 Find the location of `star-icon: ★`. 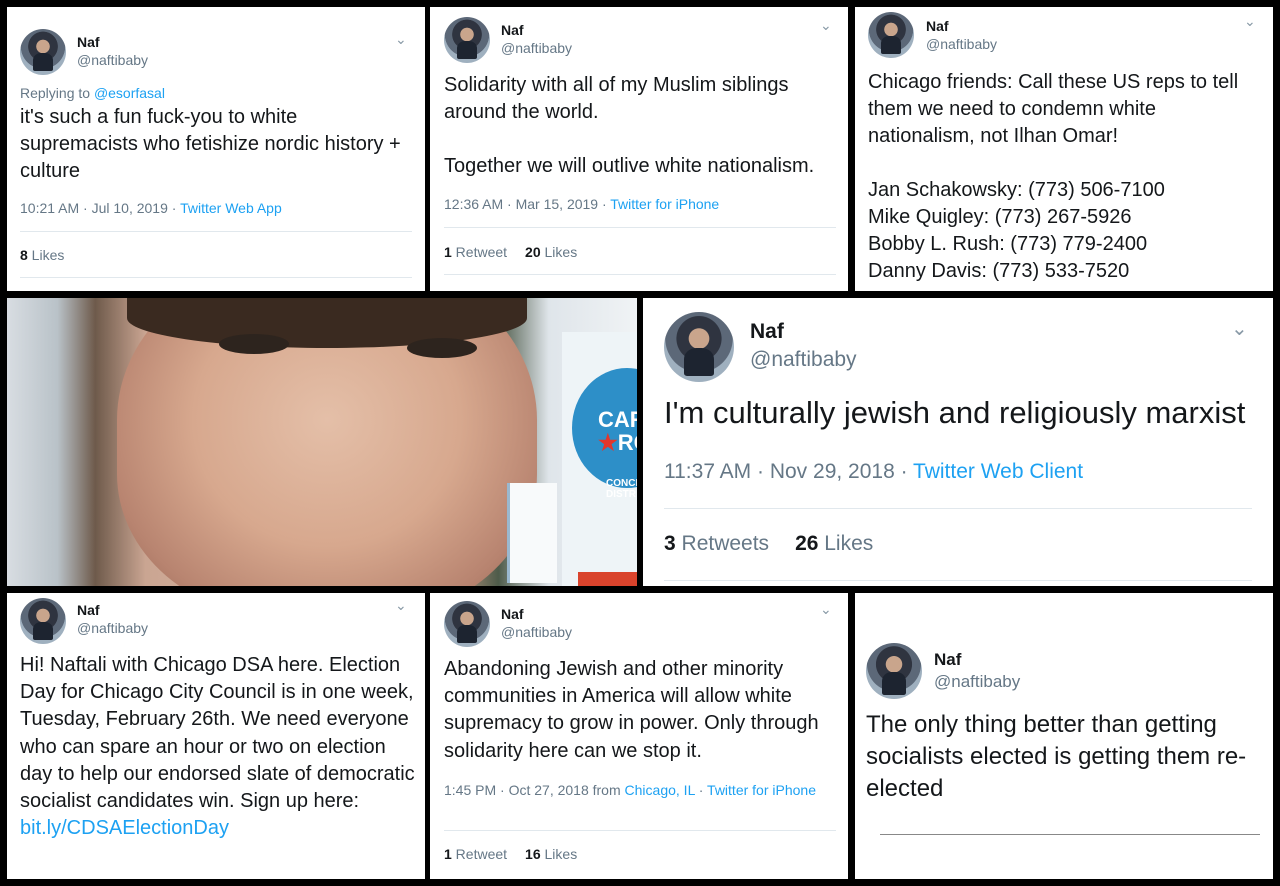

star-icon: ★ is located at coordinates (608, 443).